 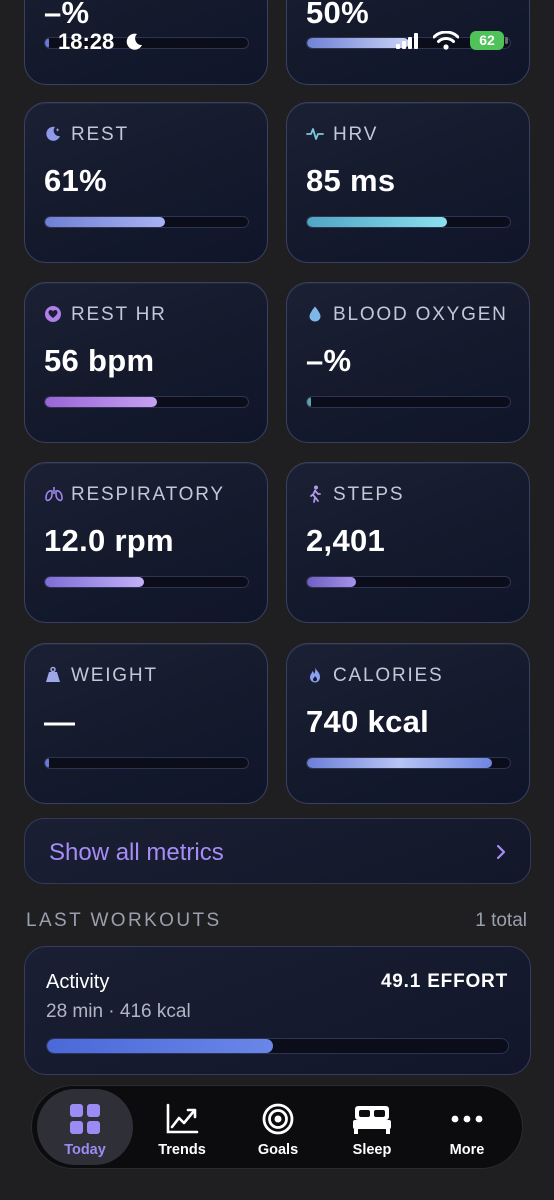 I want to click on metric-card-calories: CALORIES 740 kcal, so click(x=408, y=723).